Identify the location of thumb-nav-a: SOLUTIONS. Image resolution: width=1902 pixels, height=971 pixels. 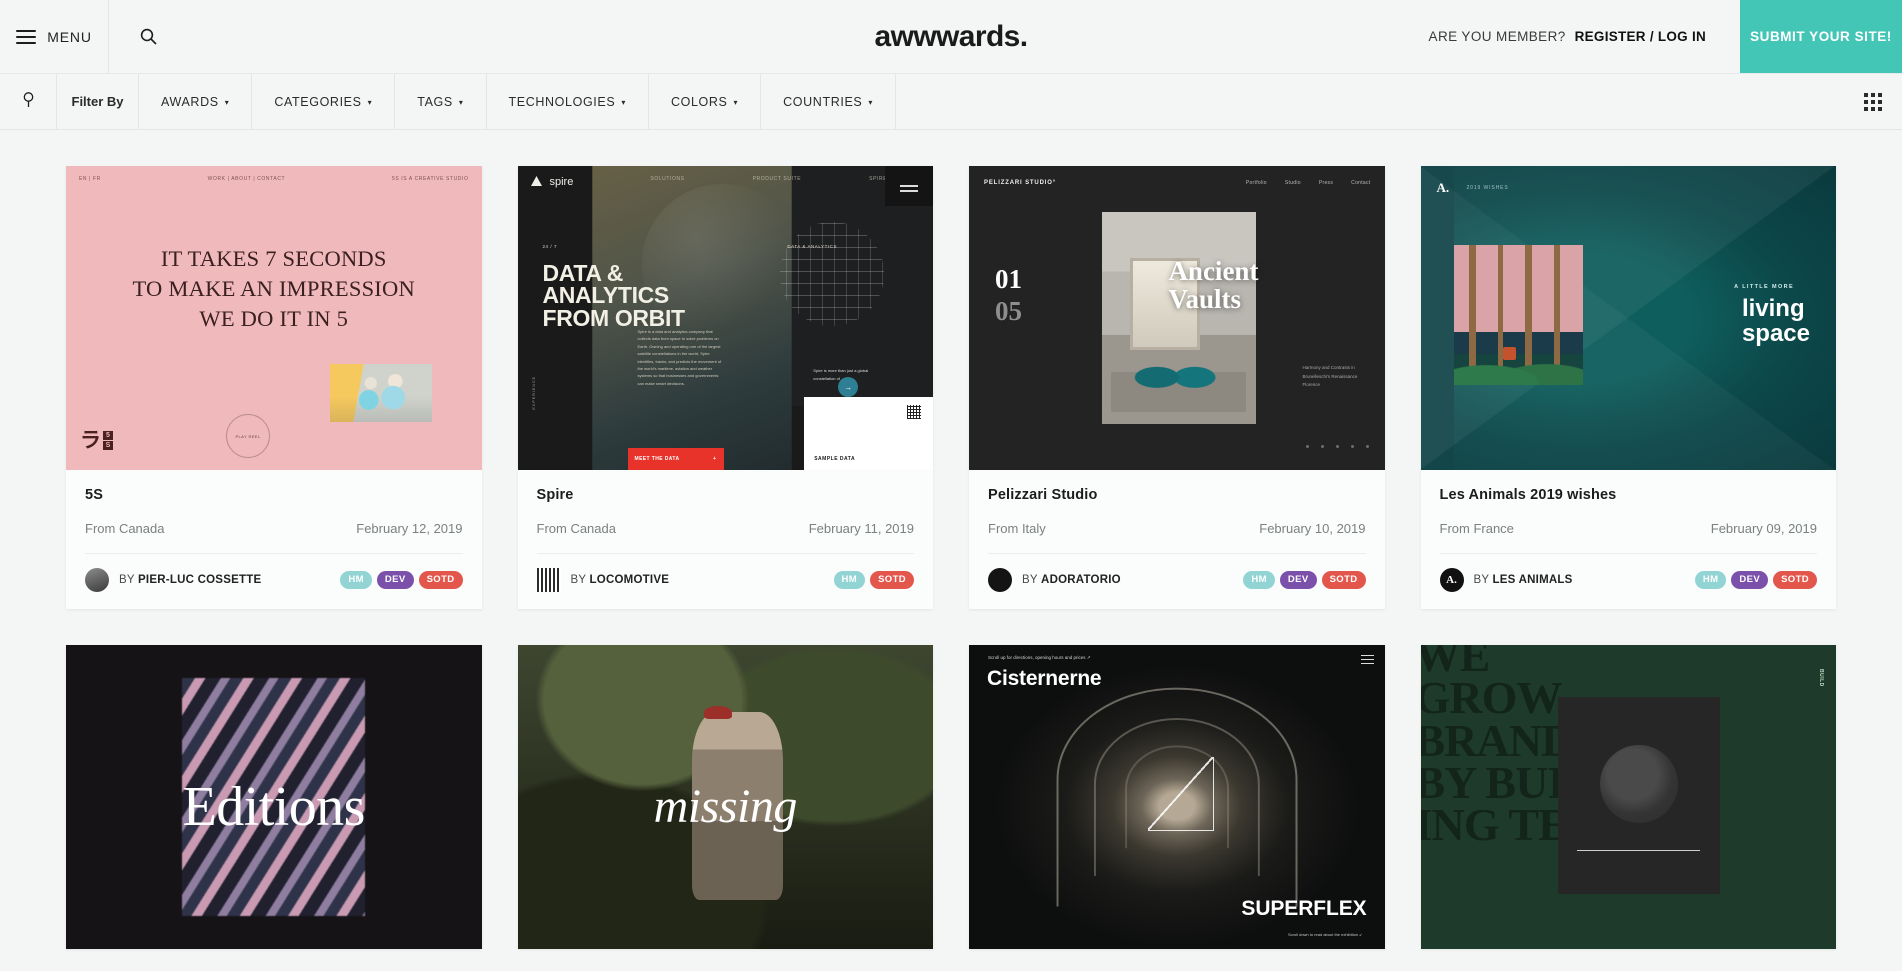
(667, 179).